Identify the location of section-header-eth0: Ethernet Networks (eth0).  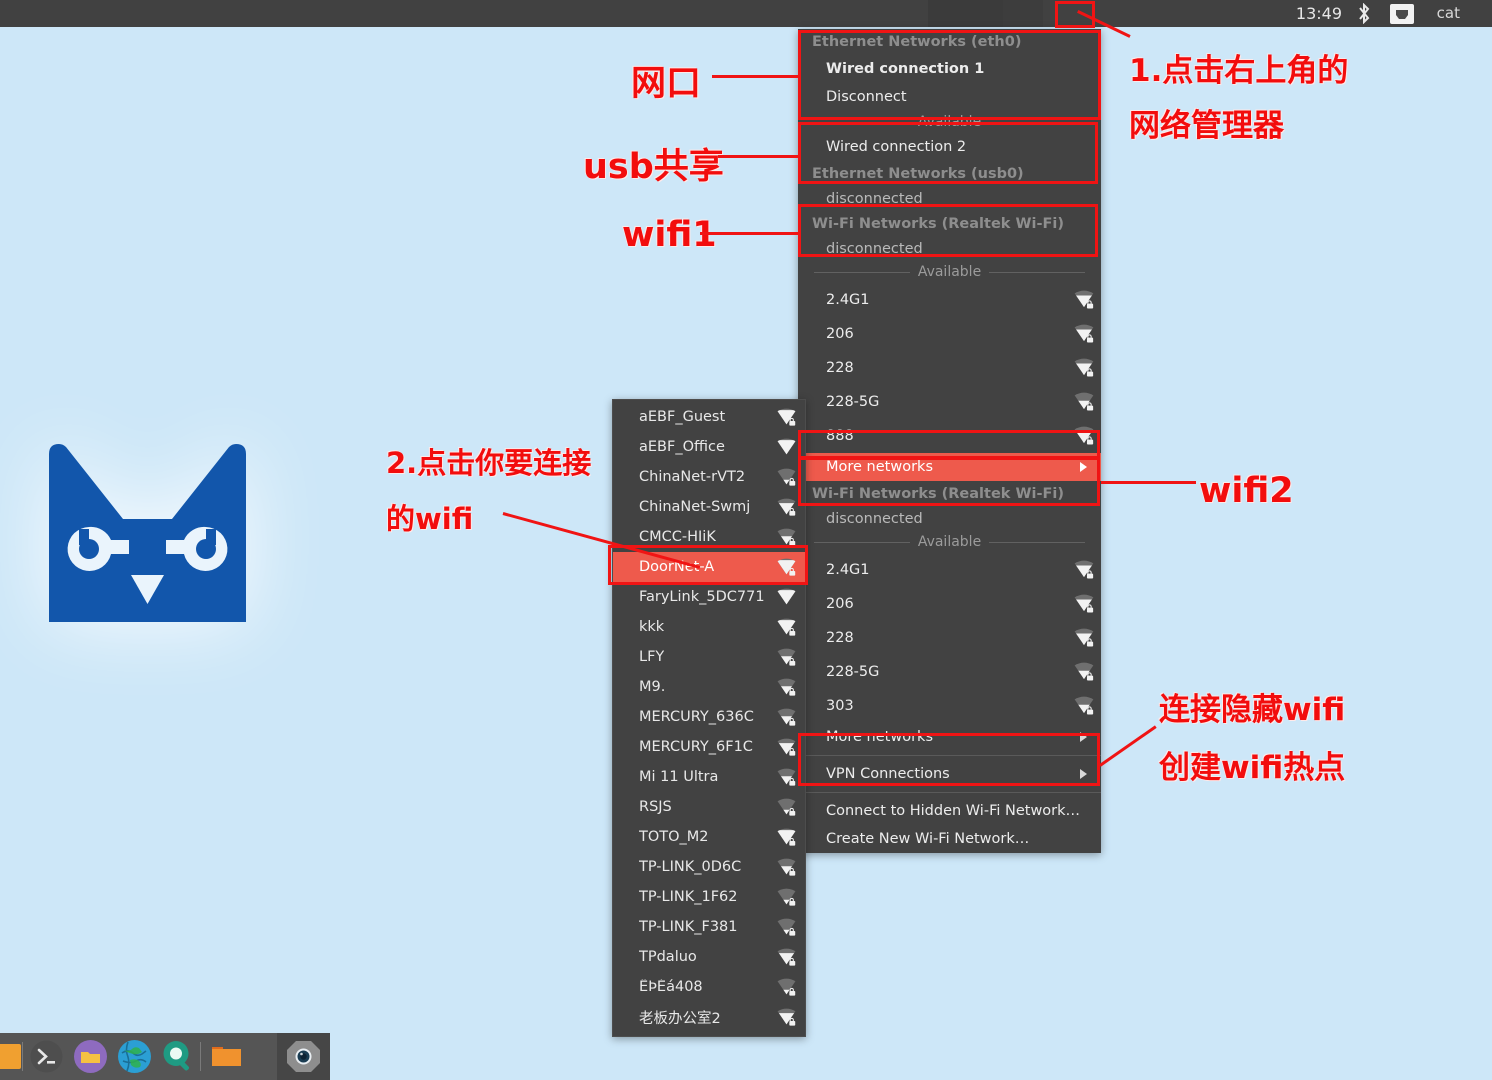
(917, 42).